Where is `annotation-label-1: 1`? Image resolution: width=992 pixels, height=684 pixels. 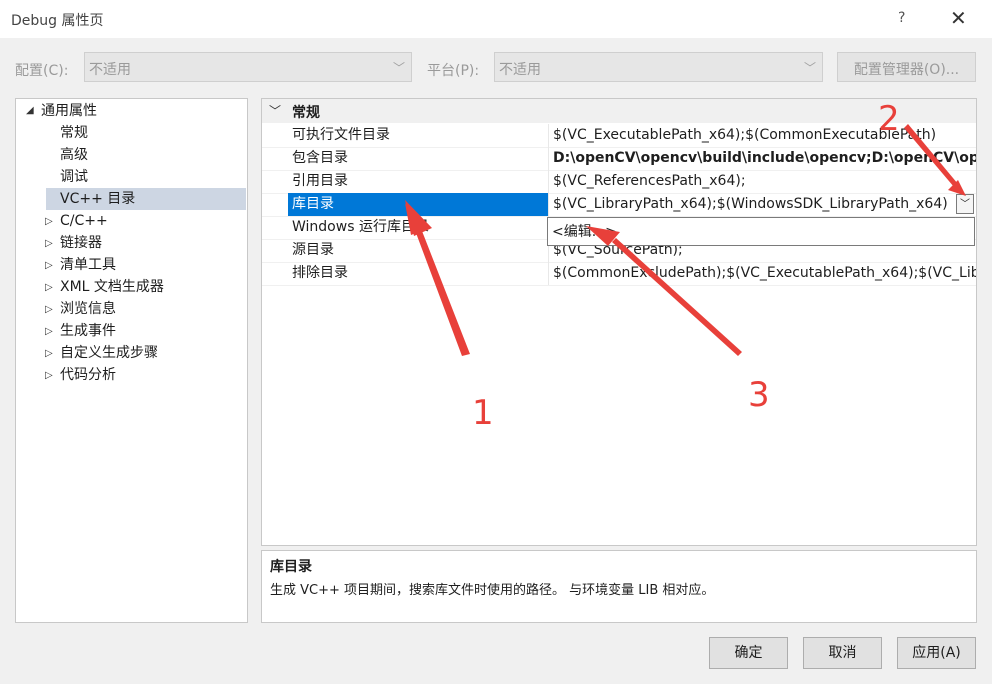 annotation-label-1: 1 is located at coordinates (483, 413).